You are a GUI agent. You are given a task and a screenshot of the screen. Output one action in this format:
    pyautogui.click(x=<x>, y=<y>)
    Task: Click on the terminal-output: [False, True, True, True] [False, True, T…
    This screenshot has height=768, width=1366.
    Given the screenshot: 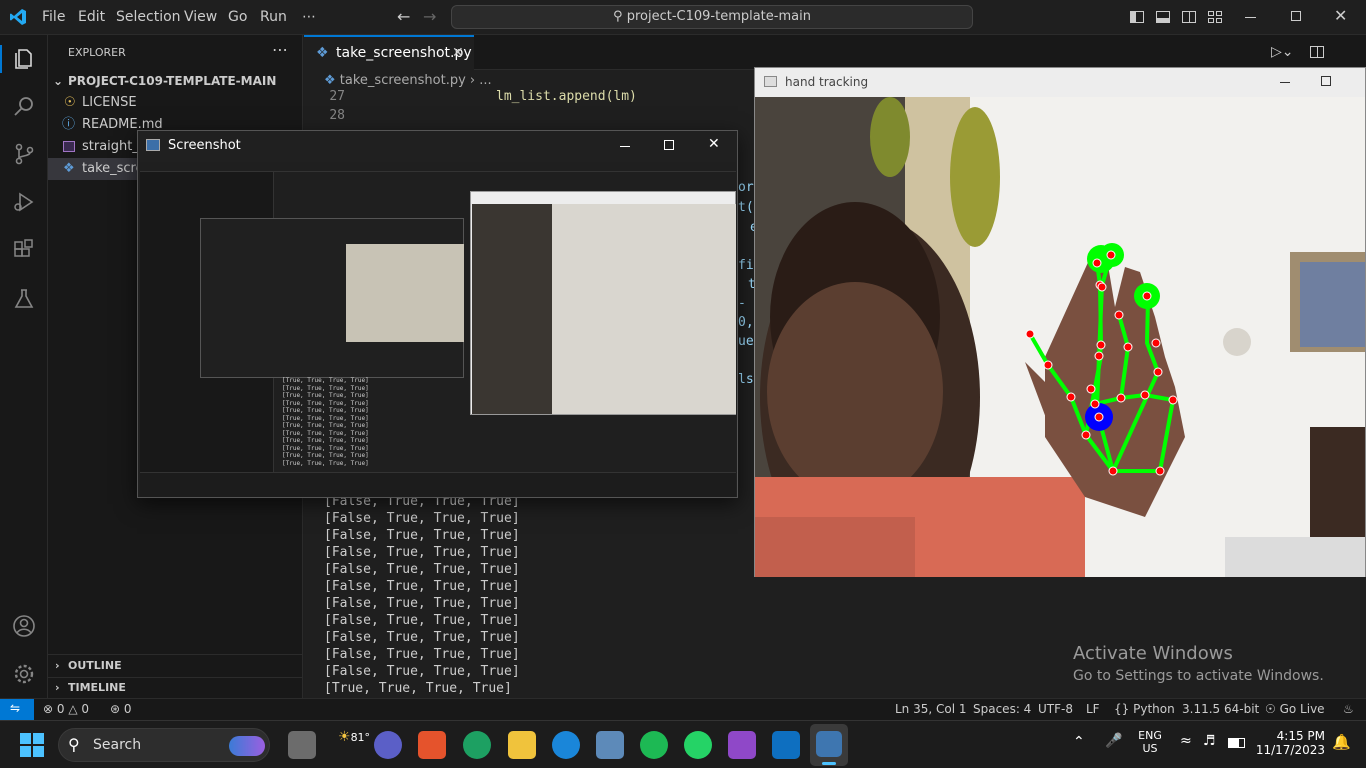 What is the action you would take?
    pyautogui.click(x=524, y=595)
    